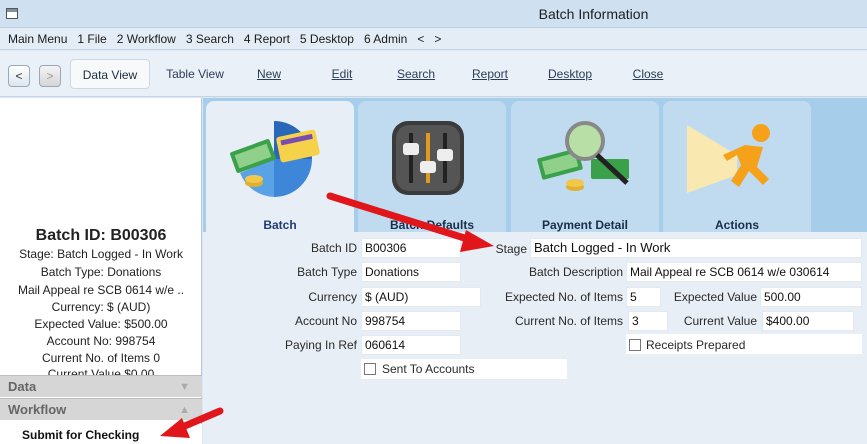 Image resolution: width=867 pixels, height=444 pixels. I want to click on expected-items-label: Expected No. of Items, so click(563, 297).